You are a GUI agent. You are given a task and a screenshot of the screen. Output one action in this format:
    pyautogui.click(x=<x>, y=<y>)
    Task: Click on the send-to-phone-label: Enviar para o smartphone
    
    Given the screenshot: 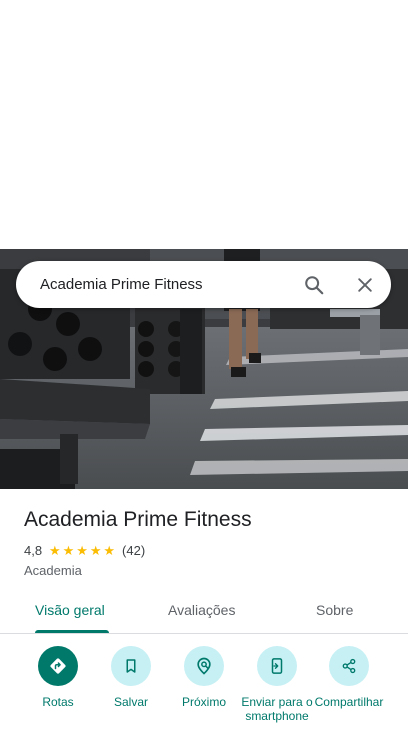 What is the action you would take?
    pyautogui.click(x=277, y=709)
    